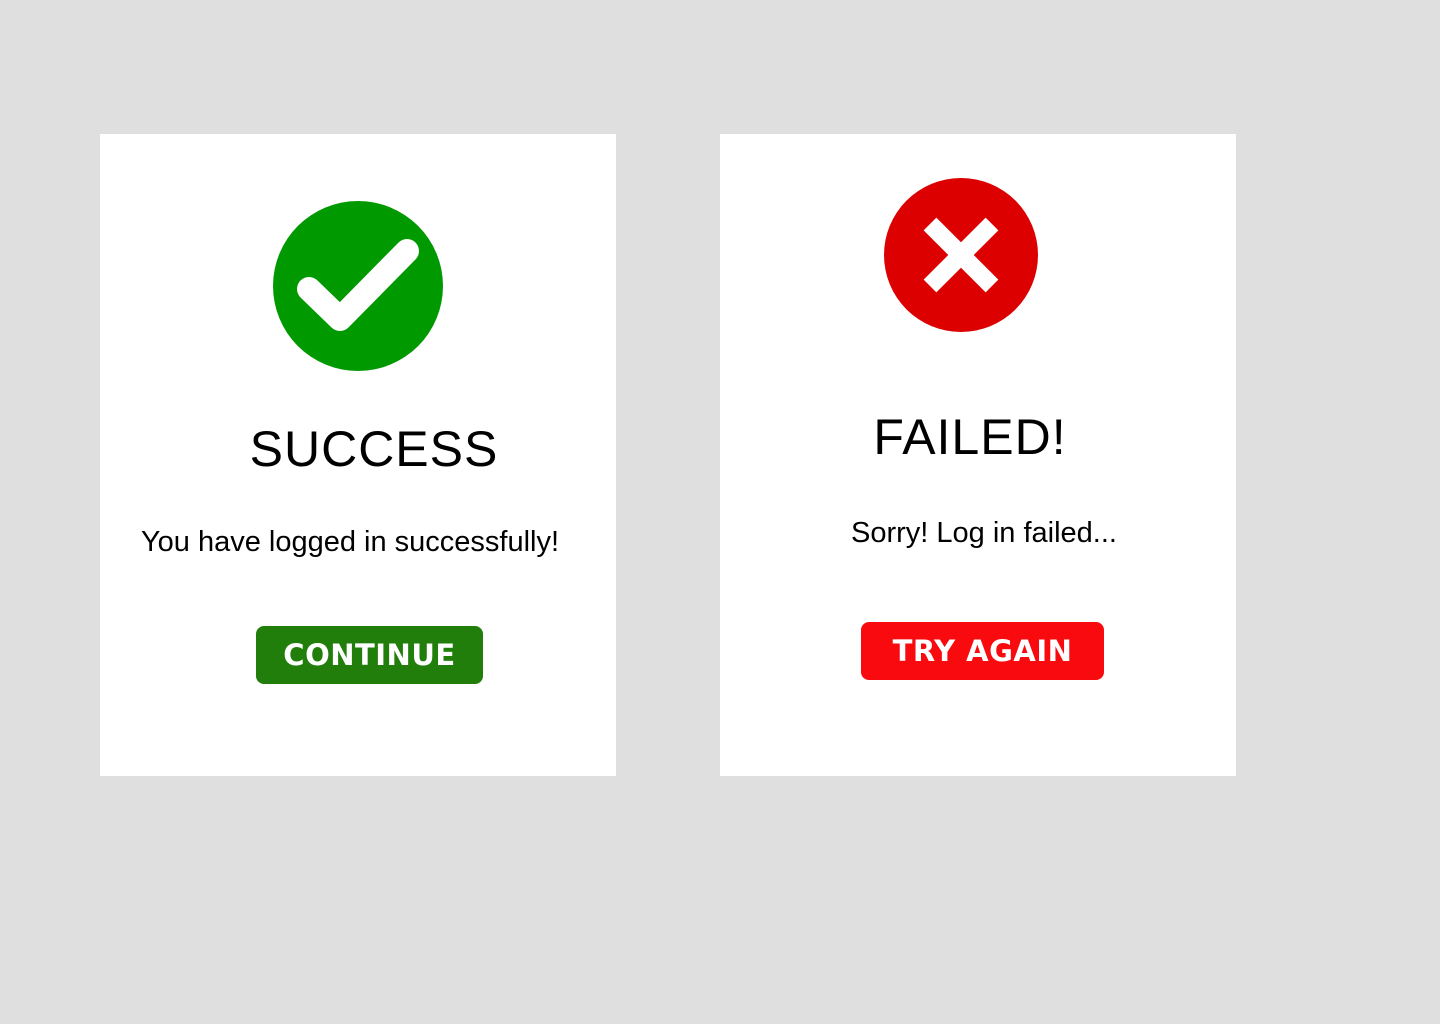 This screenshot has height=1024, width=1440. Describe the element at coordinates (369, 655) in the screenshot. I see `continue-button: CONTINUE` at that location.